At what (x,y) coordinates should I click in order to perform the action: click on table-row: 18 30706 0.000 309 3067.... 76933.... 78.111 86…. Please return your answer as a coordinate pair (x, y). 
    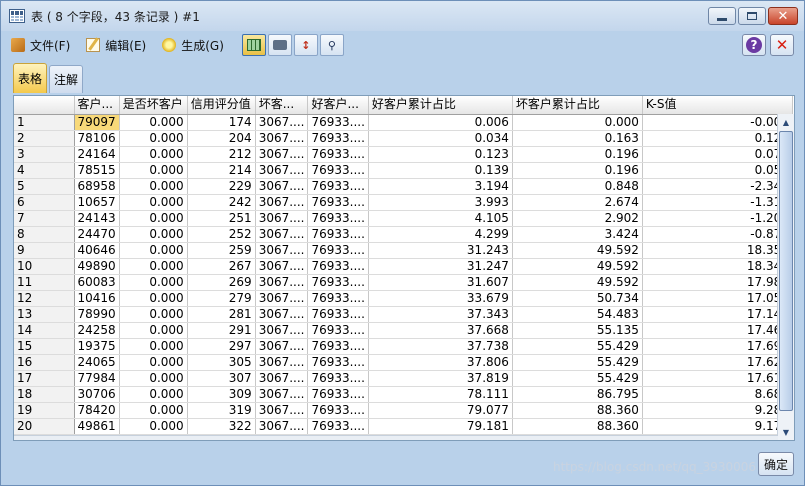
    Looking at the image, I should click on (403, 394).